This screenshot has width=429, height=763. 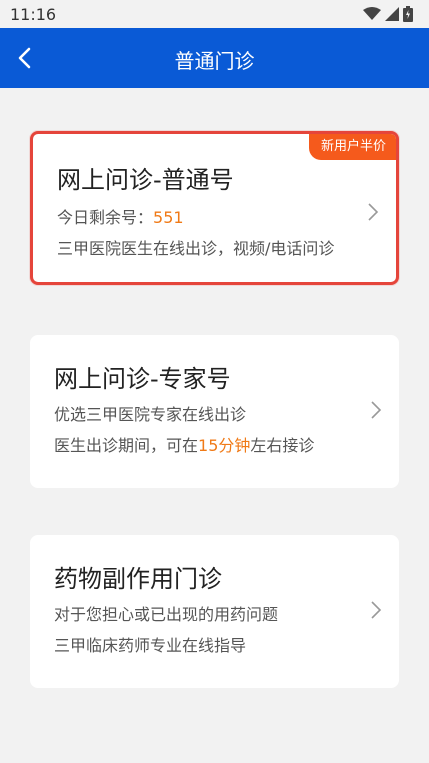 I want to click on consult-time-line: 医生出诊期间，可在15分钟左右接诊, so click(x=184, y=444).